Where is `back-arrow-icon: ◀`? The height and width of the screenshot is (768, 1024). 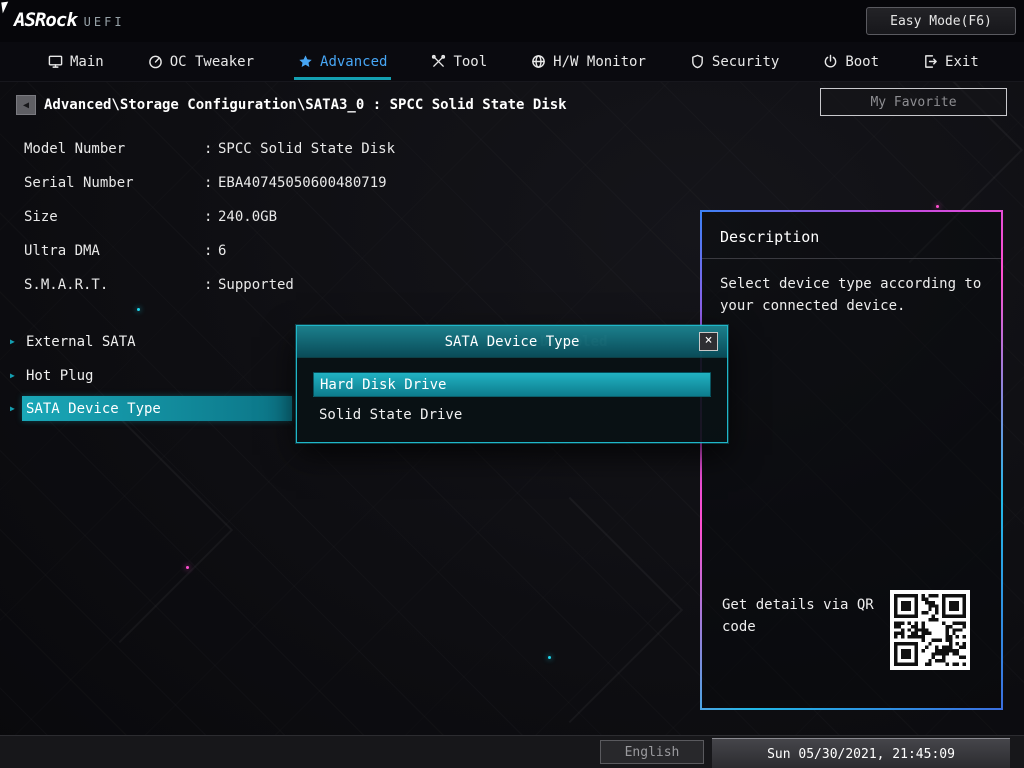
back-arrow-icon: ◀ is located at coordinates (26, 105).